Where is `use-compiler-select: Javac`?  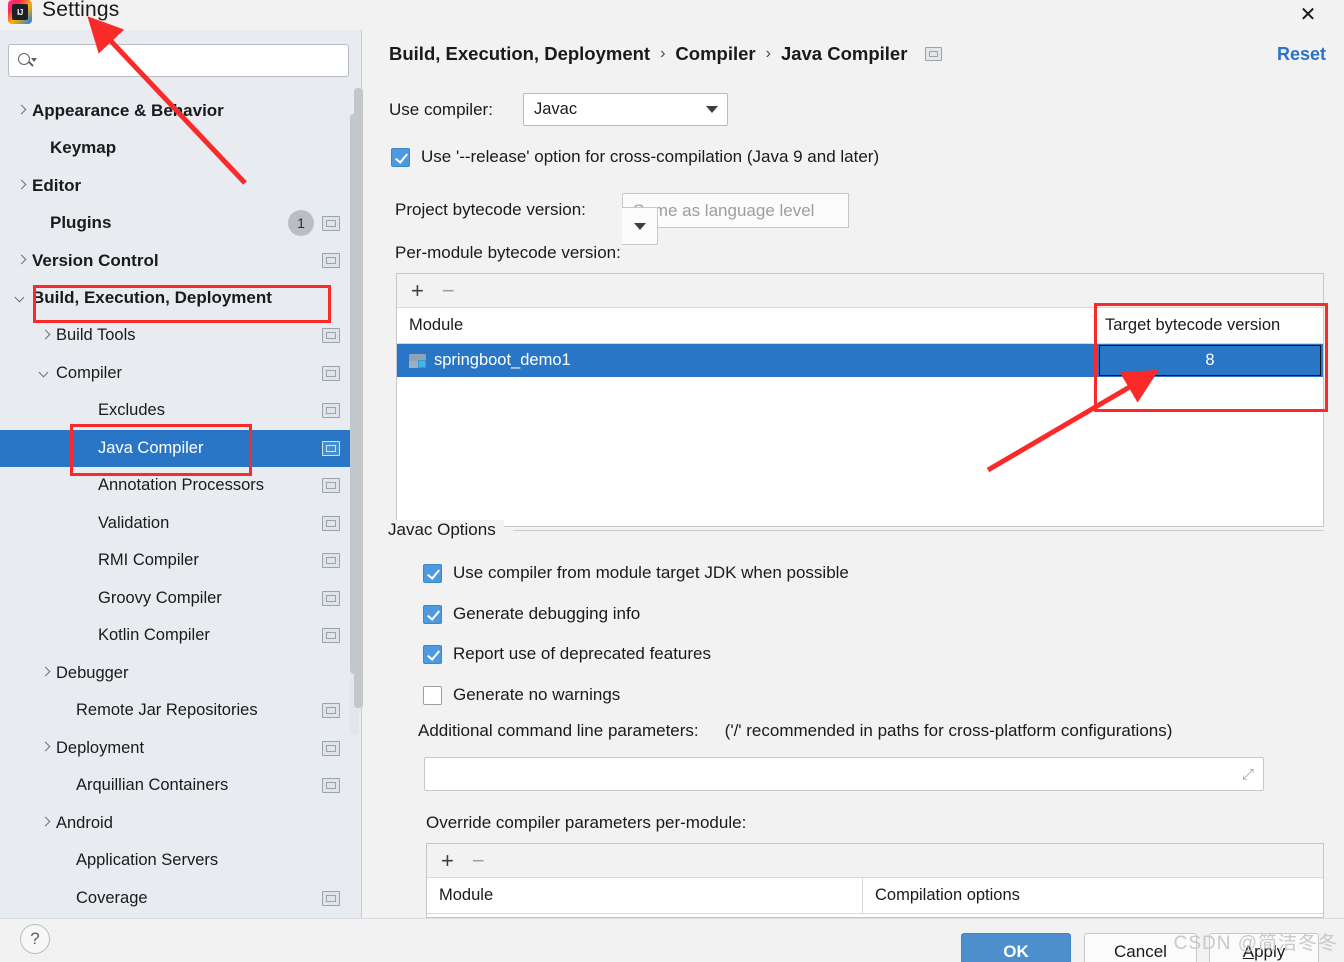
use-compiler-select: Javac is located at coordinates (625, 109).